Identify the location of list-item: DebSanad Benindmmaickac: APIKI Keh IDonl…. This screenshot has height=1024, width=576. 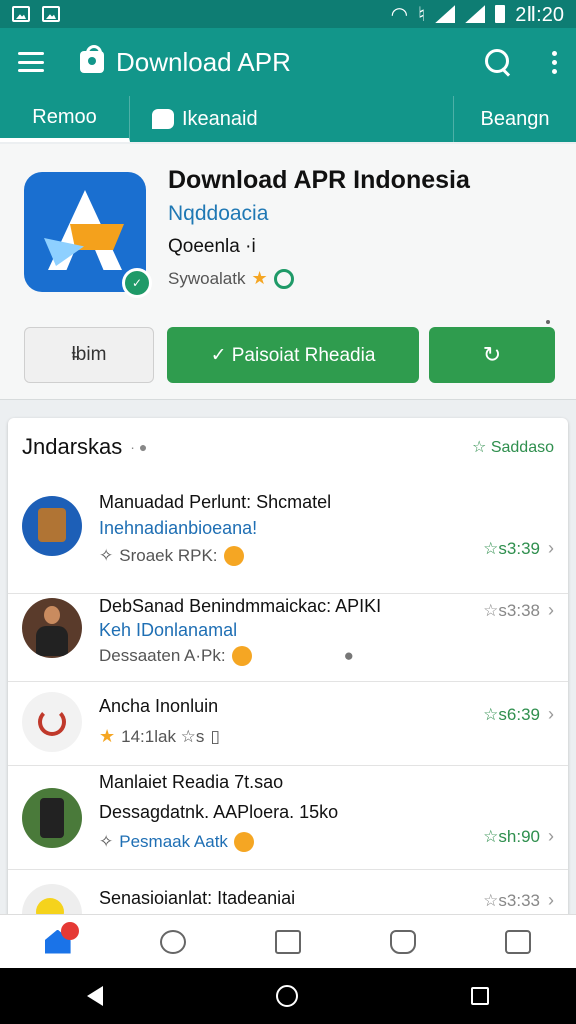
(288, 638).